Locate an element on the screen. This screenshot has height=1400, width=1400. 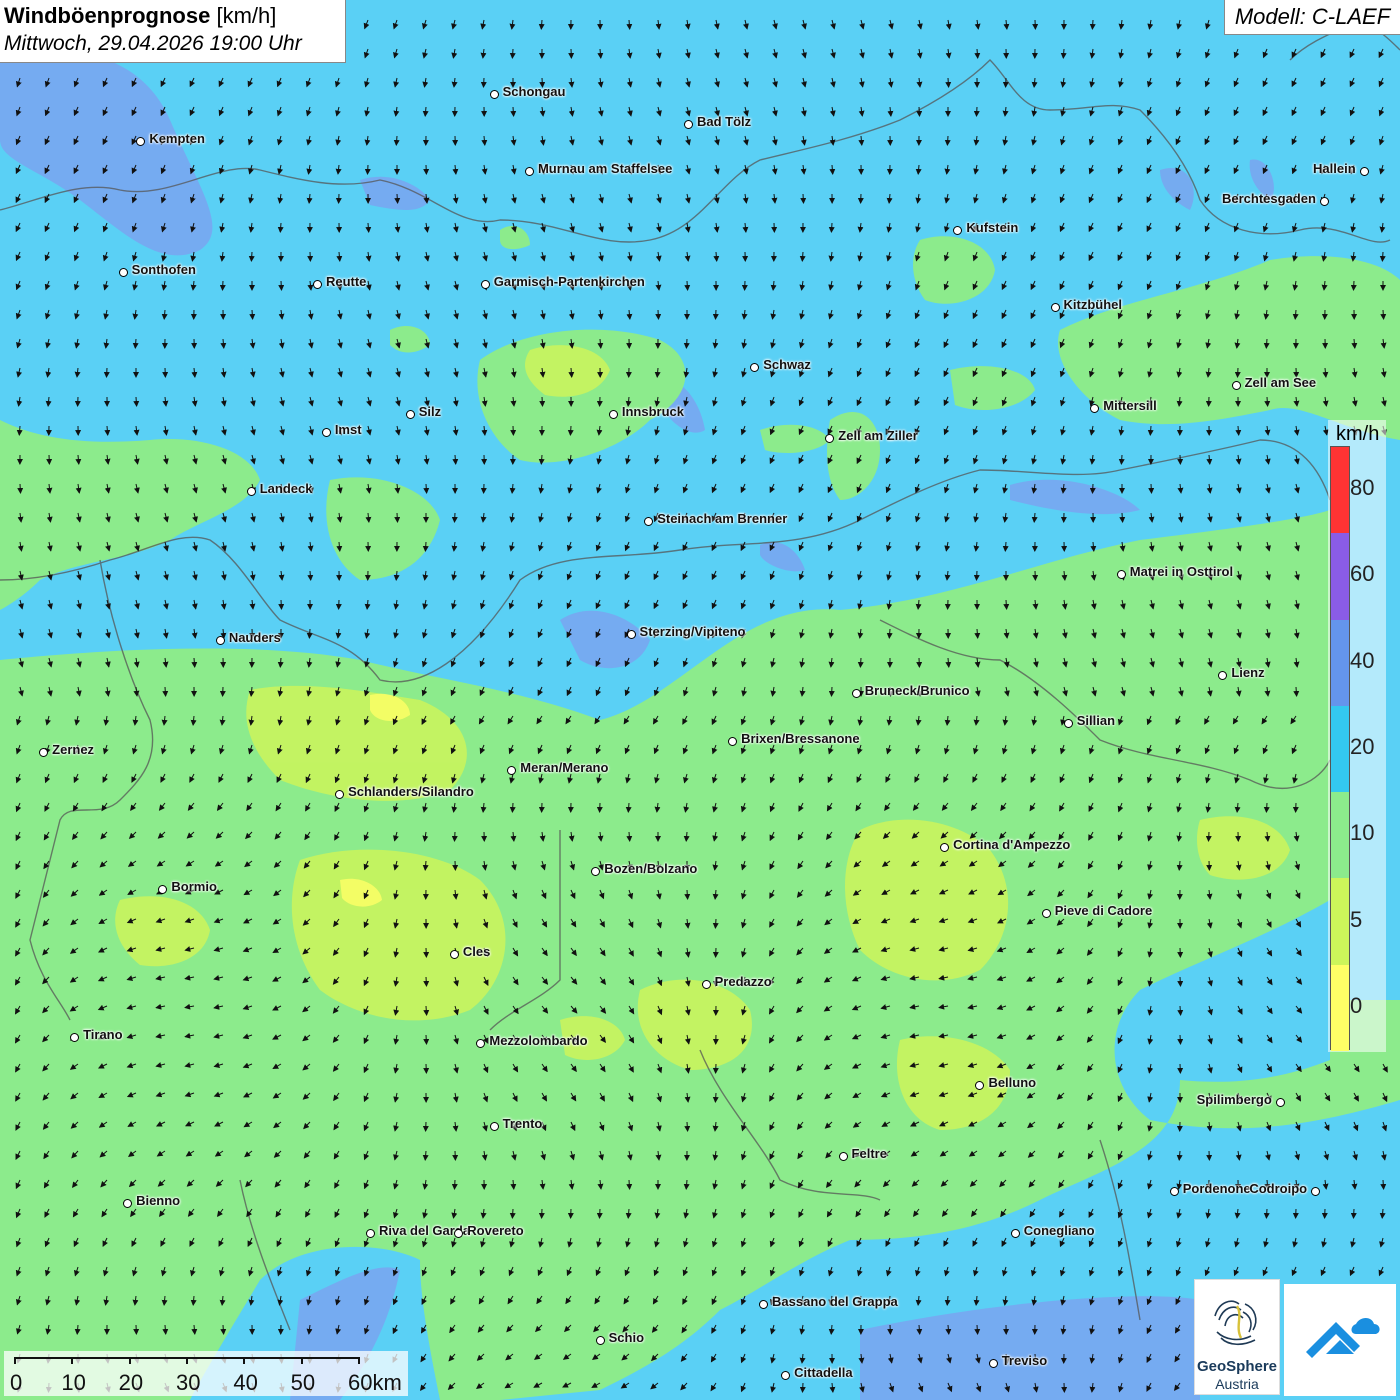
legend-tick-label: 0 is located at coordinates (1356, 1005).